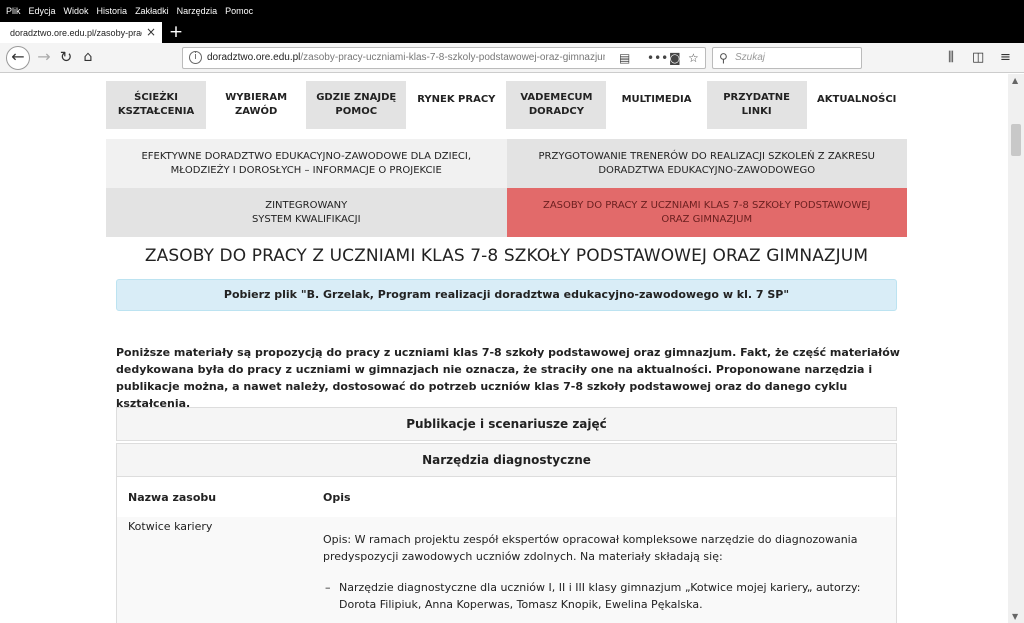  Describe the element at coordinates (506, 460) in the screenshot. I see `accordion-narzedzia: Narzędzia diagnostyczne` at that location.